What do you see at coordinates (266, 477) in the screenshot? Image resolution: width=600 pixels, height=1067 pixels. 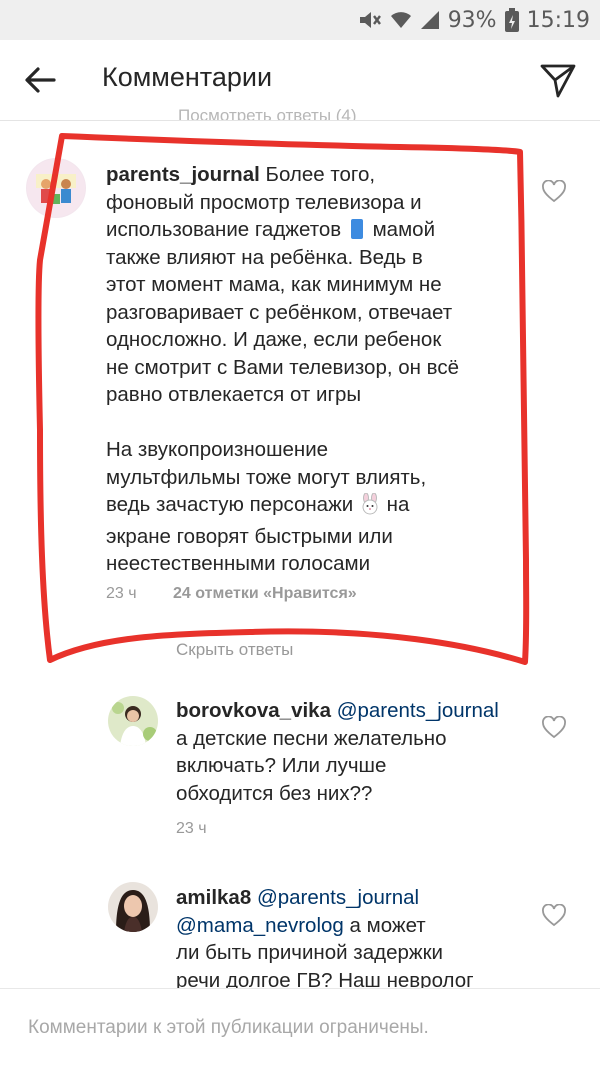 I see `comment-line: мультфильмы тоже могут влиять,` at bounding box center [266, 477].